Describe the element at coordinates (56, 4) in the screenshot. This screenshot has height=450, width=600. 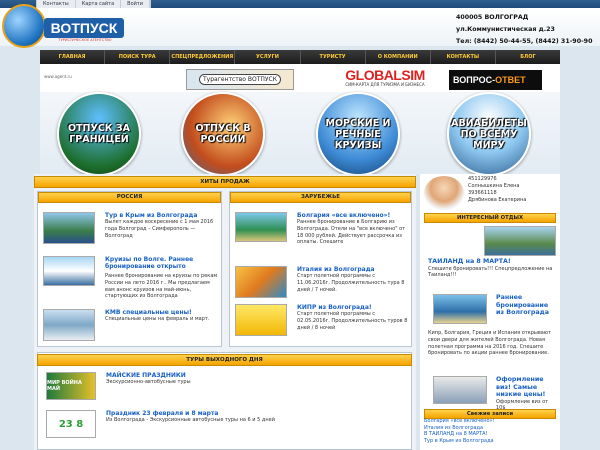
I see `top-link-contacts: Контакты` at that location.